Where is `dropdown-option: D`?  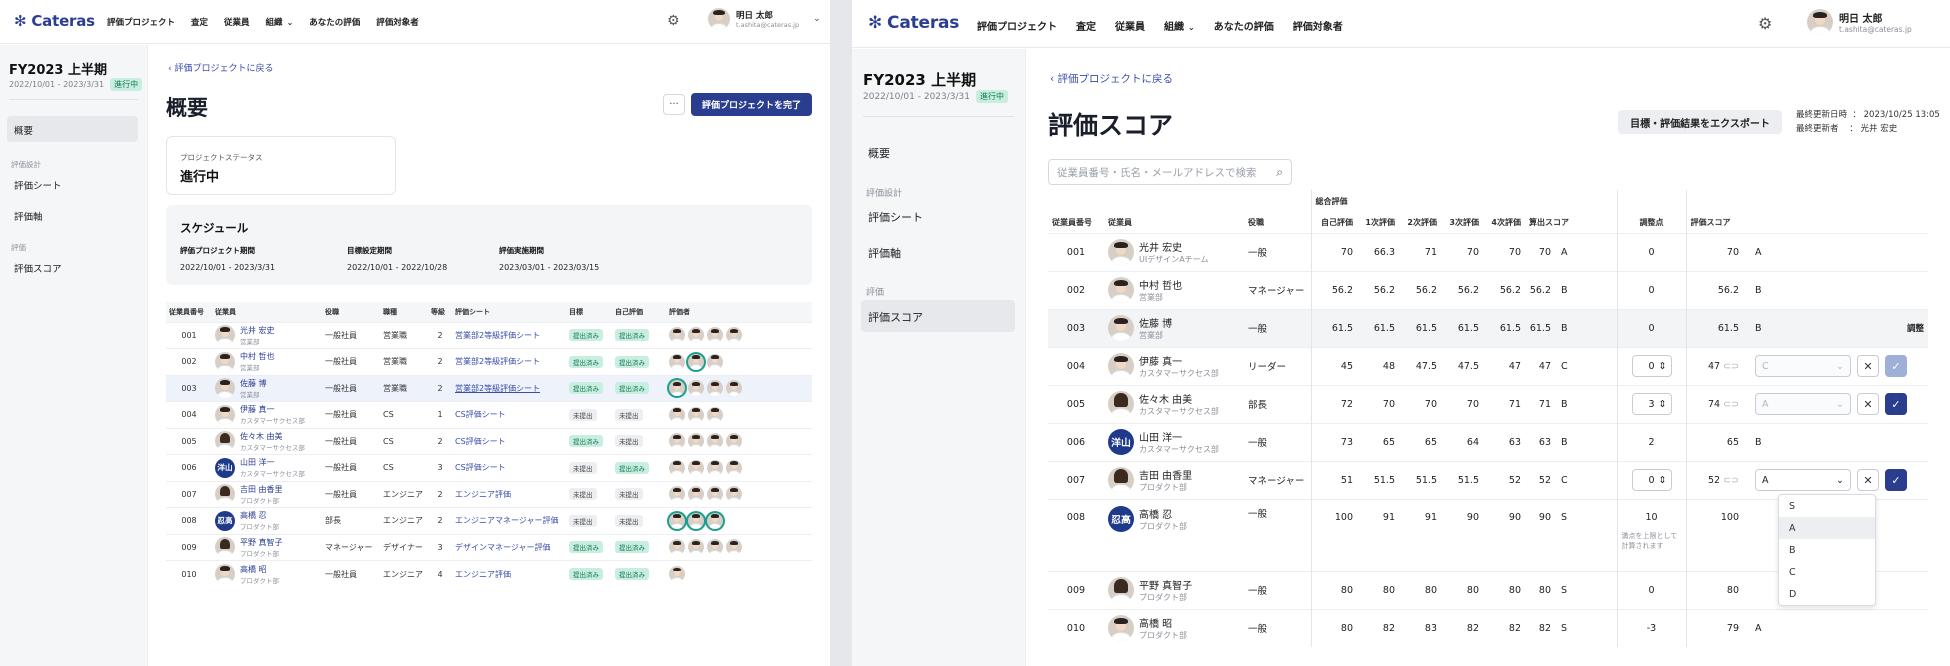
dropdown-option: D is located at coordinates (1827, 594).